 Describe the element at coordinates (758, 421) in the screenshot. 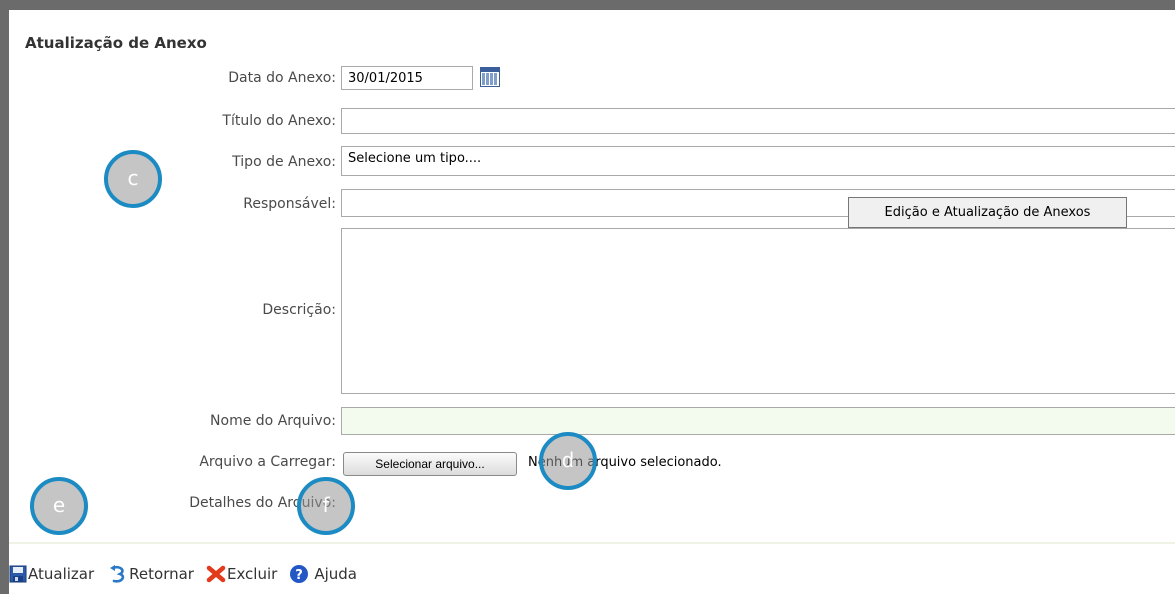

I see `filename-field` at that location.